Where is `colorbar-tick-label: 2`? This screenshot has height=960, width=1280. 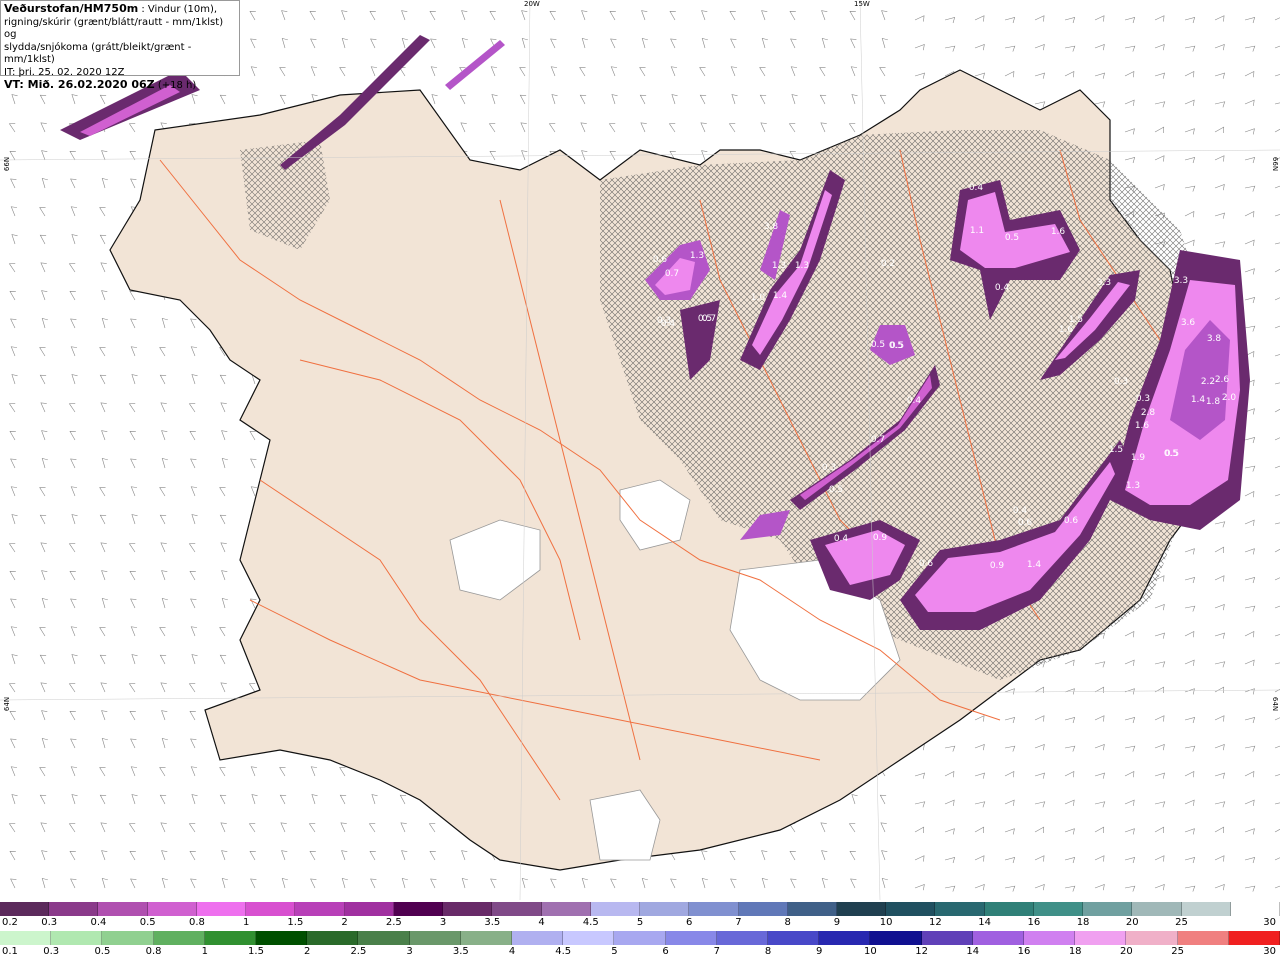 colorbar-tick-label: 2 is located at coordinates (307, 951).